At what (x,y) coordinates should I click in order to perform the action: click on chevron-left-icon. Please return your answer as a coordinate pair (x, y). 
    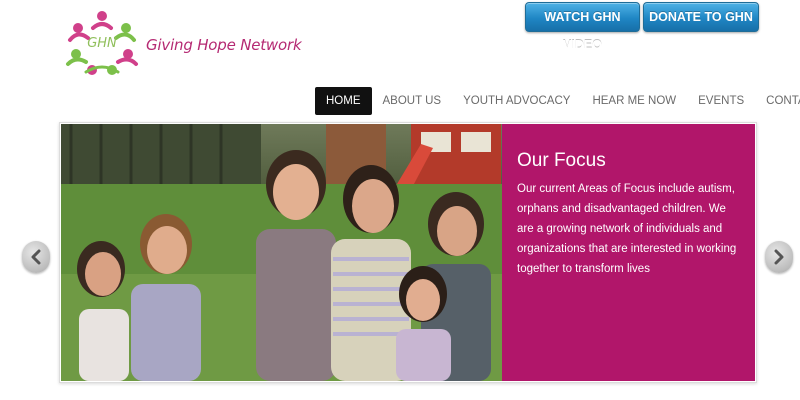
    Looking at the image, I should click on (36, 257).